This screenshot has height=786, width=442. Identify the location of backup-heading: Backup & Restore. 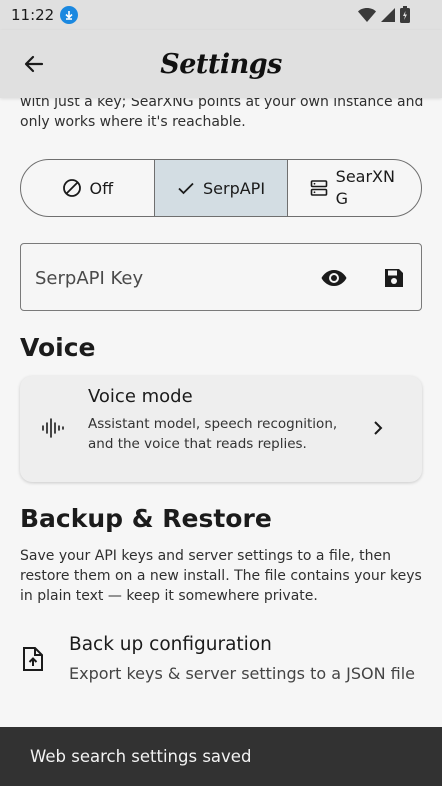
(146, 518).